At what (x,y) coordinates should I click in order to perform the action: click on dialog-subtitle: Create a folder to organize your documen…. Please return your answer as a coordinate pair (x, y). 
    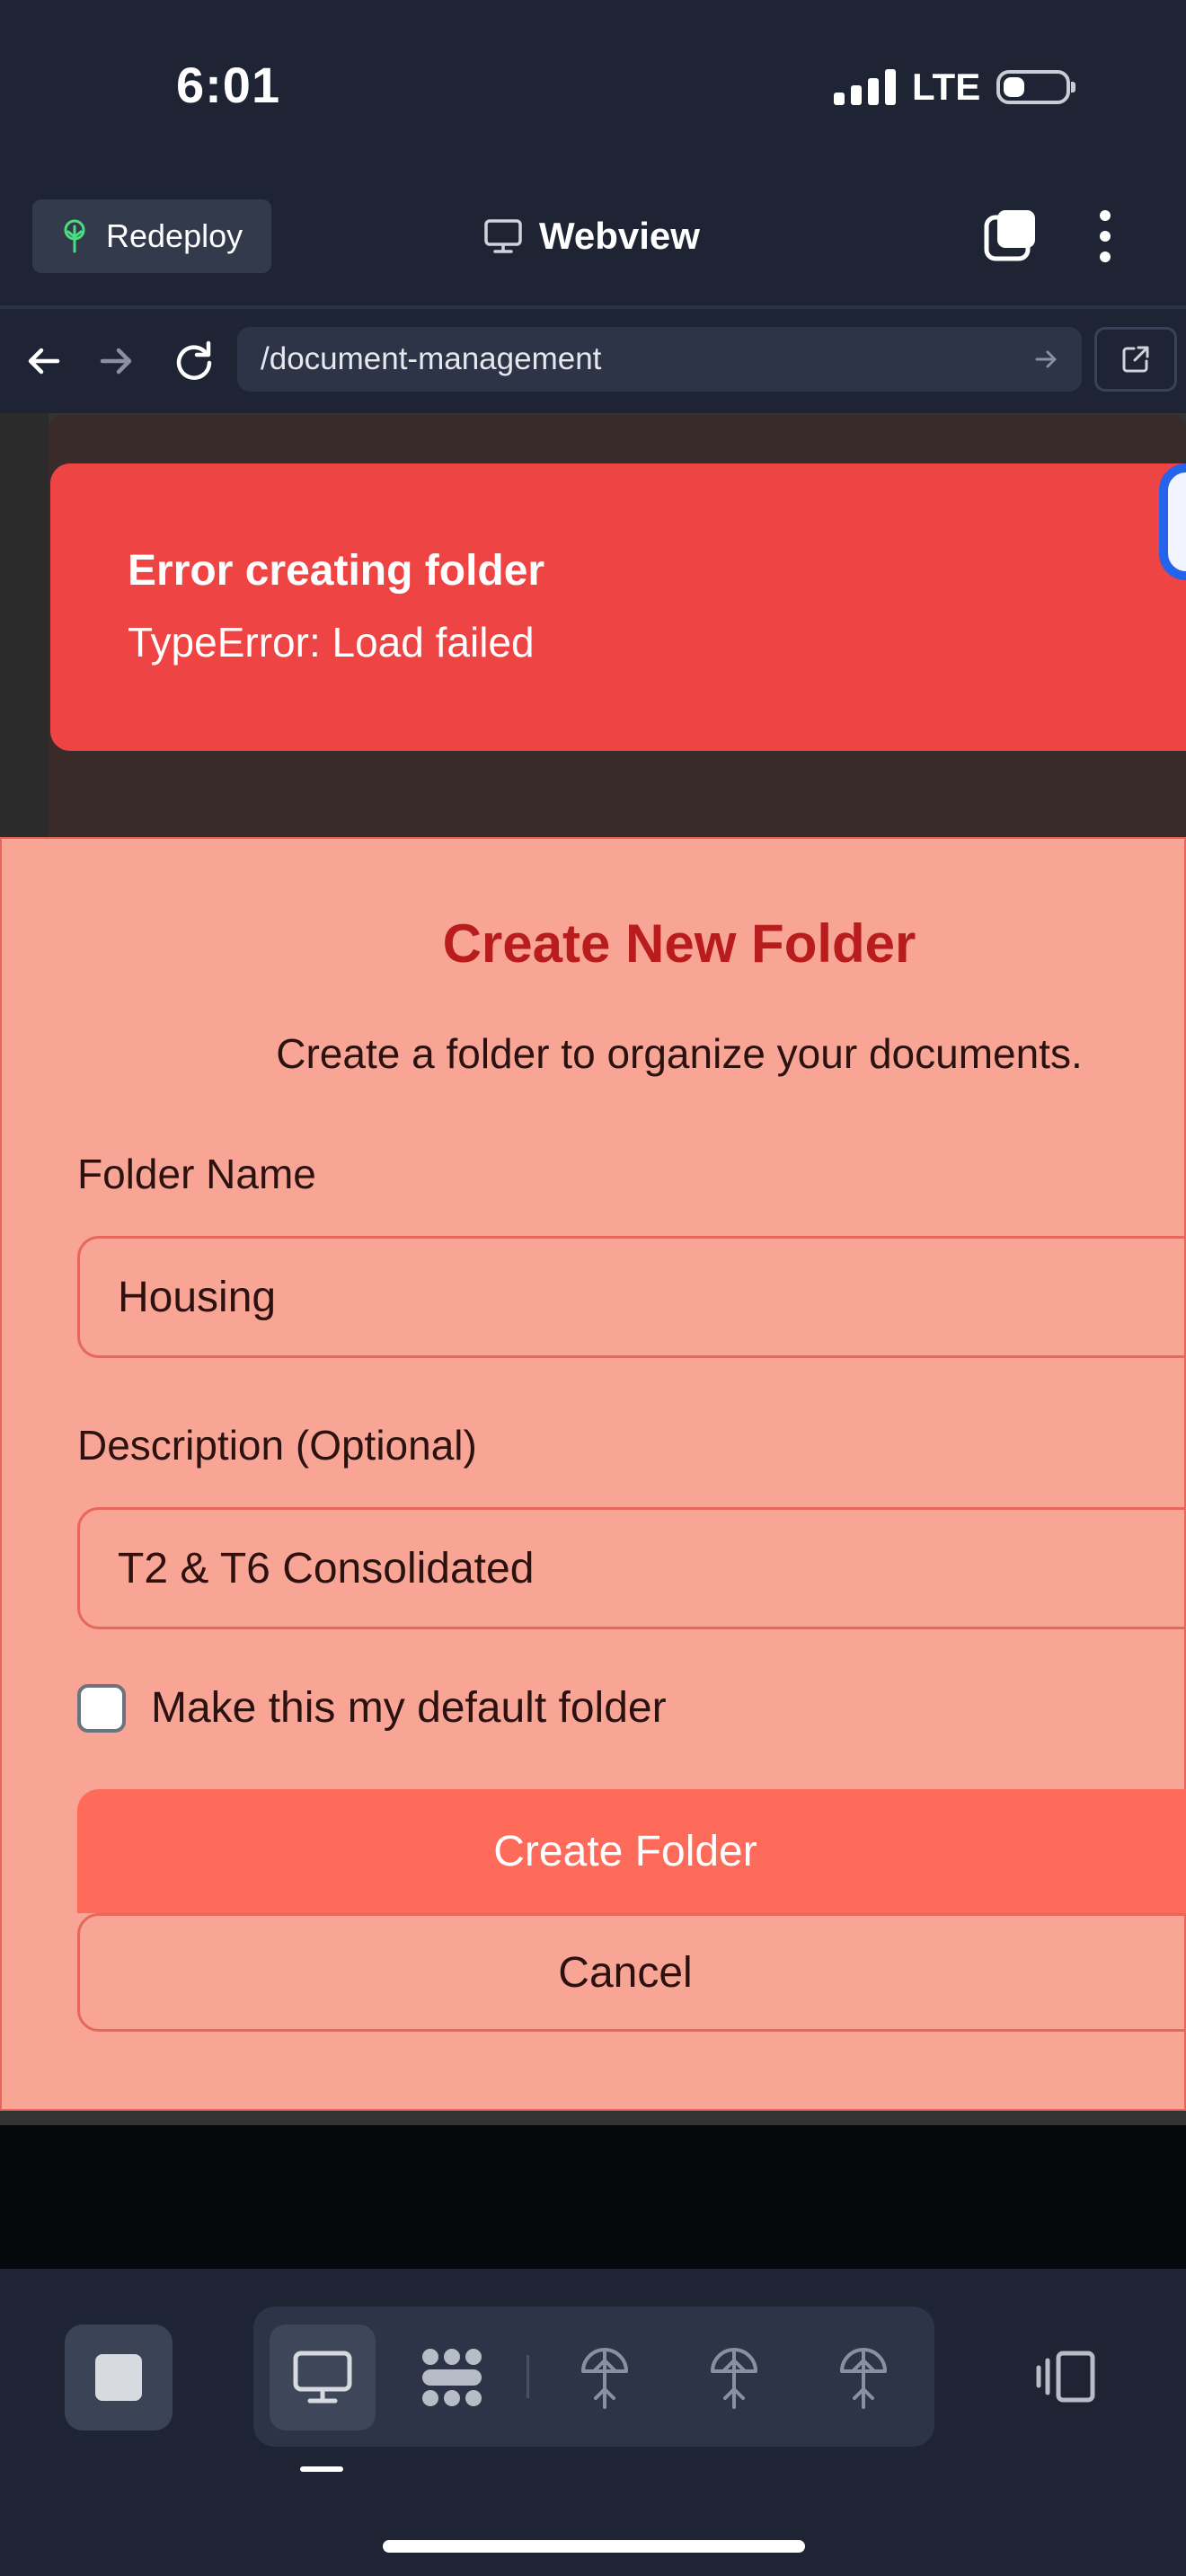
    Looking at the image, I should click on (679, 1053).